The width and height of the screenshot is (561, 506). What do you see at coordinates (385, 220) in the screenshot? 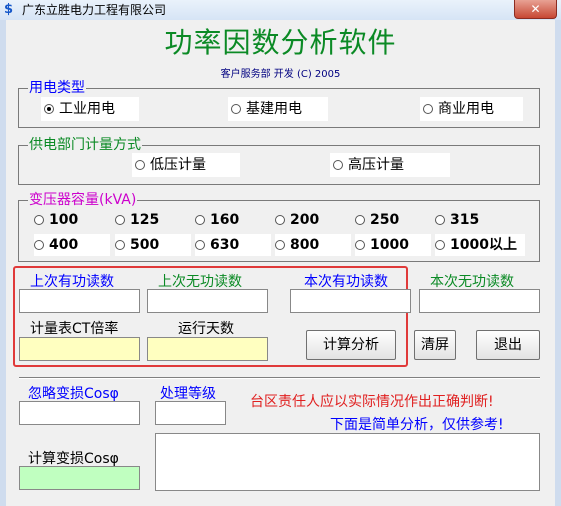
I see `capacity-250-label: 250` at bounding box center [385, 220].